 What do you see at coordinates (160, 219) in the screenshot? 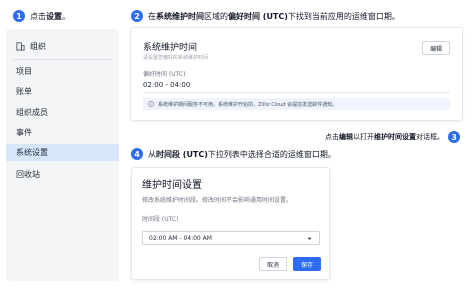
I see `time-range-label: 时间段 (UTC)` at bounding box center [160, 219].